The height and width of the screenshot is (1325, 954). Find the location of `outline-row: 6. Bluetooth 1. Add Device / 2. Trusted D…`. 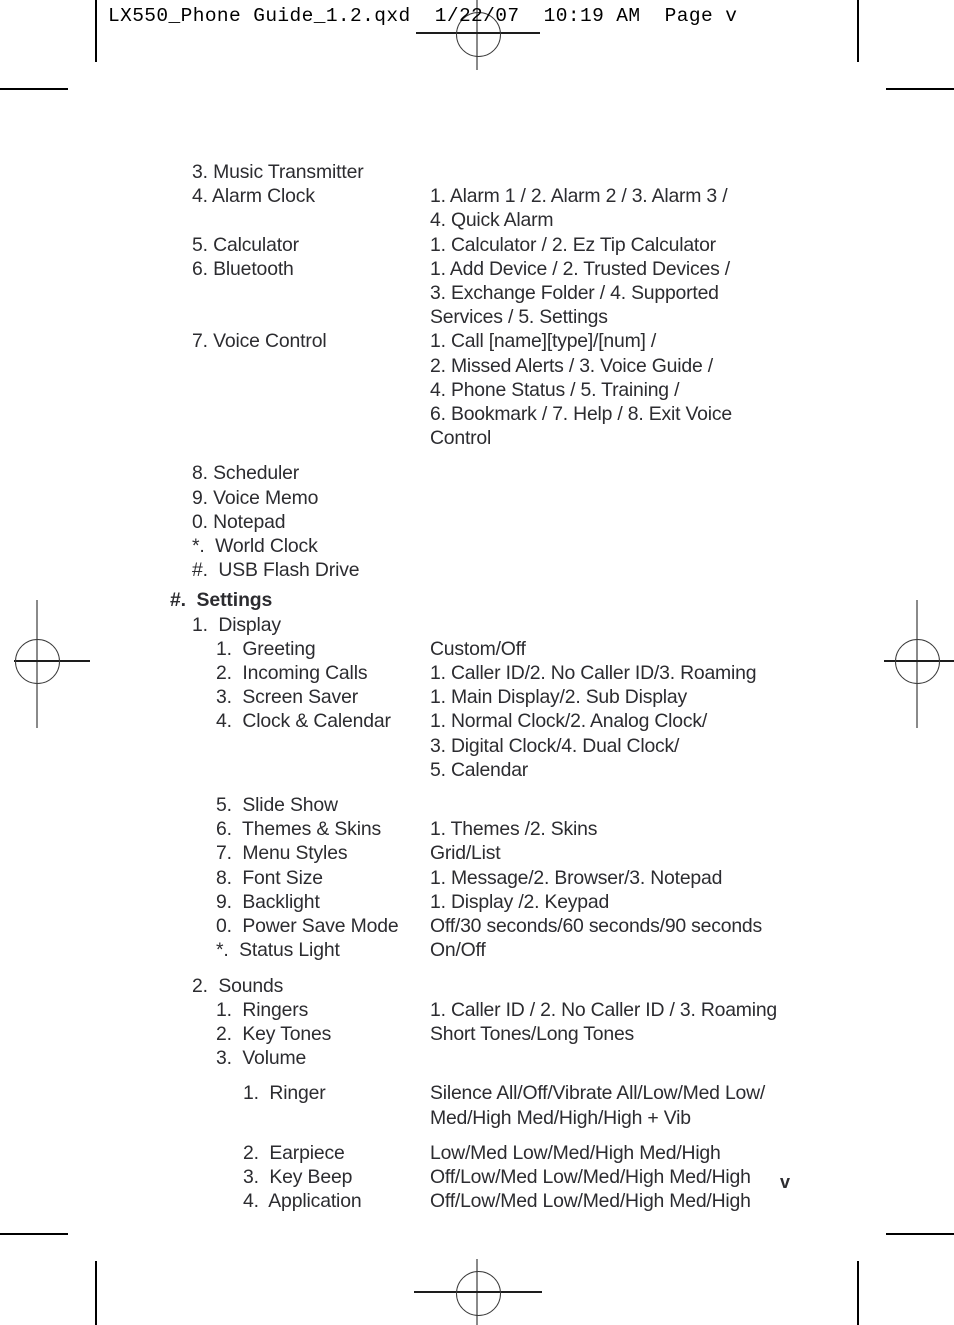

outline-row: 6. Bluetooth 1. Add Device / 2. Trusted D… is located at coordinates (477, 269).